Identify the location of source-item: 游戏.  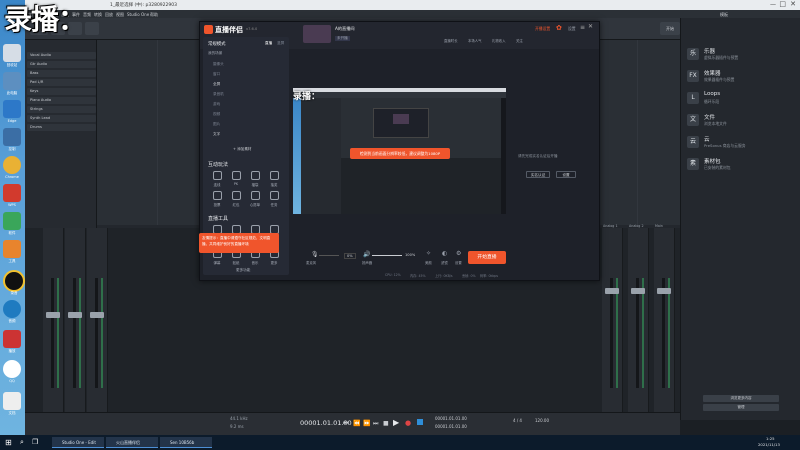
(216, 104).